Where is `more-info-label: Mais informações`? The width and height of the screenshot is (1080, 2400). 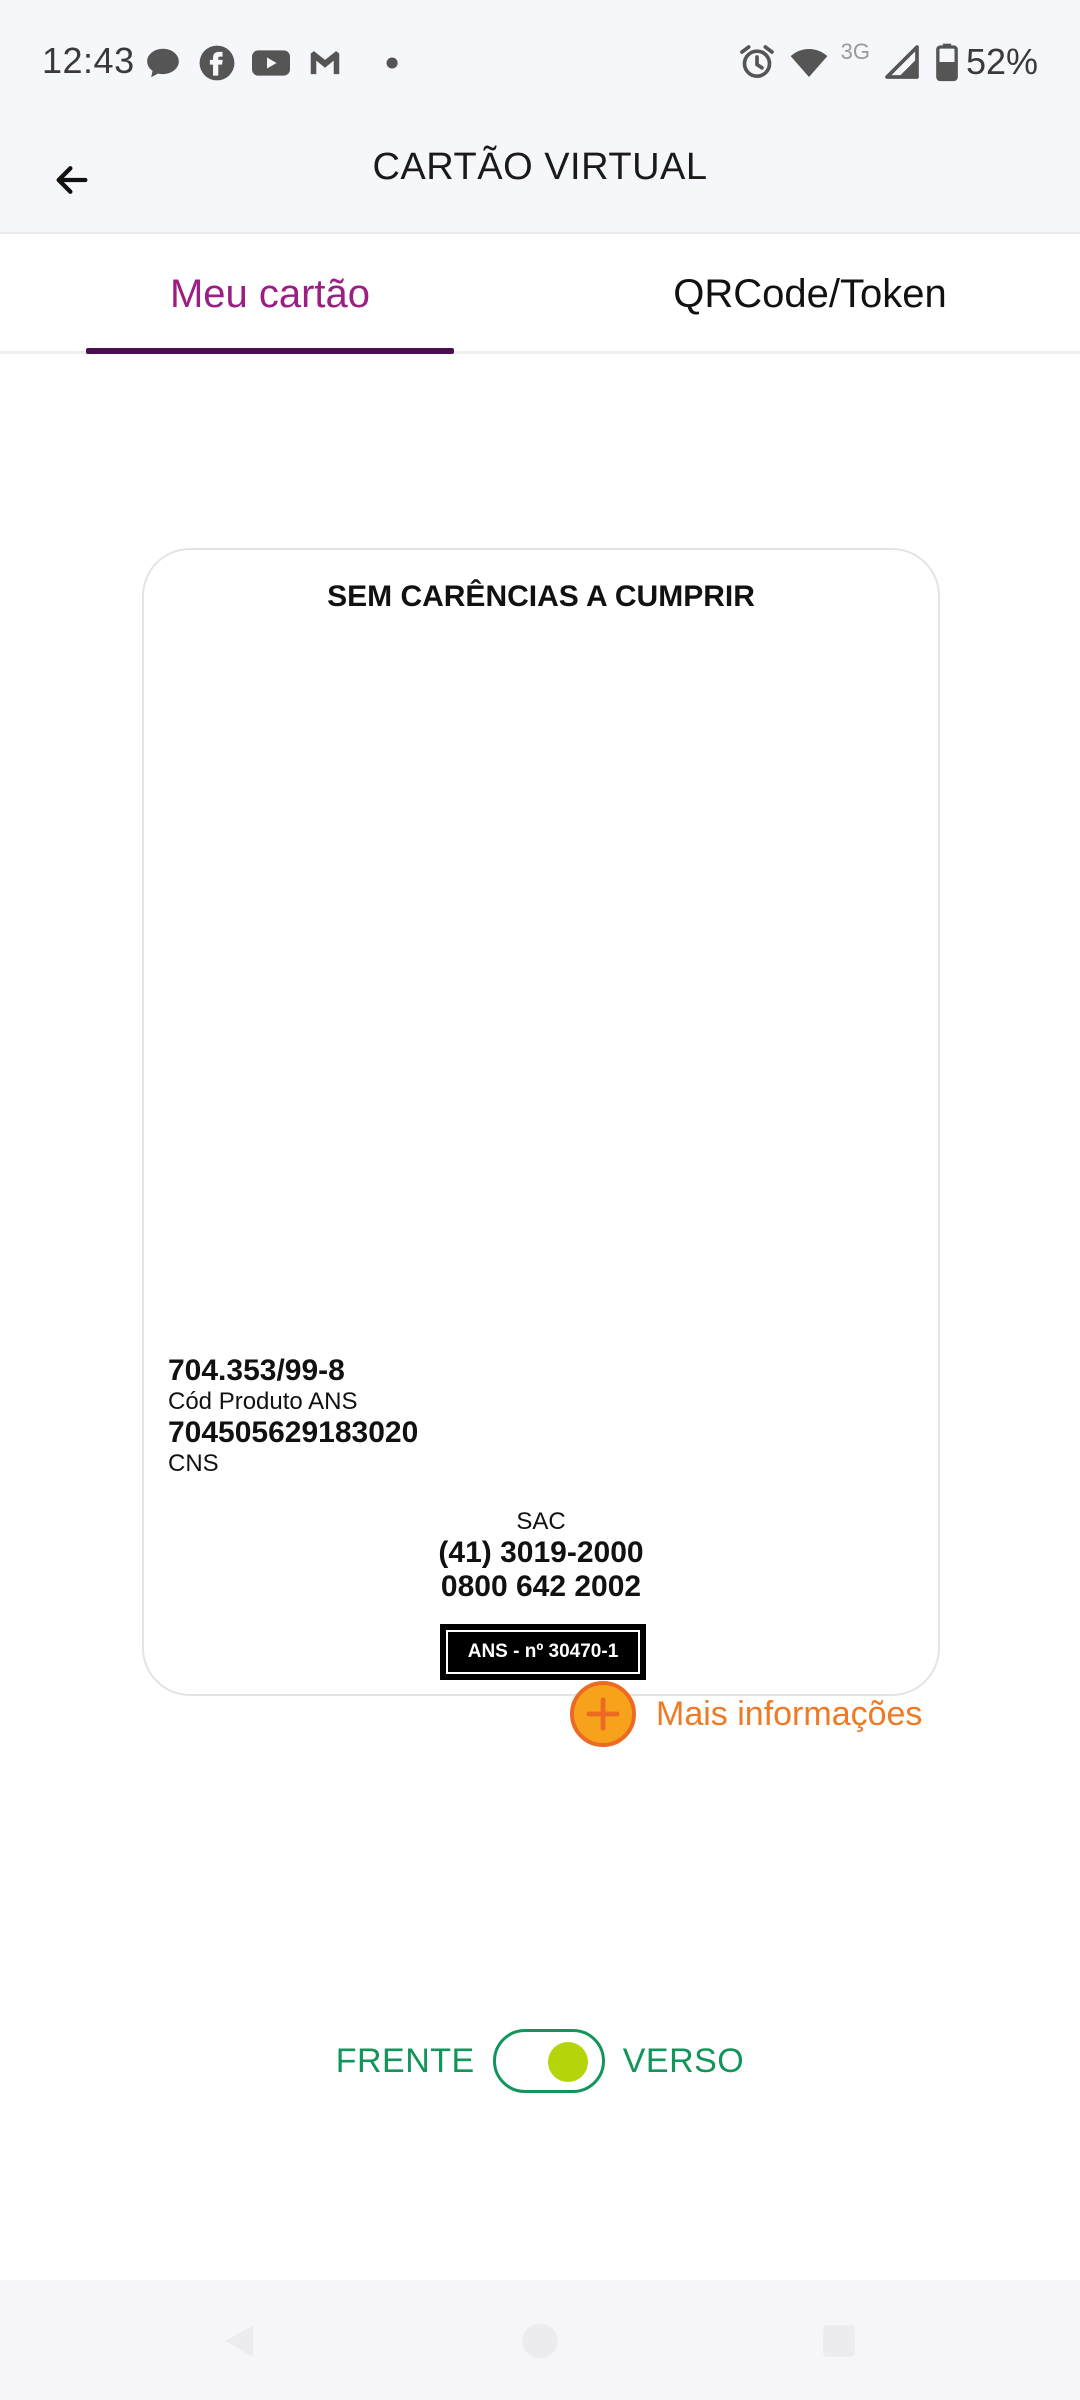
more-info-label: Mais informações is located at coordinates (789, 1713).